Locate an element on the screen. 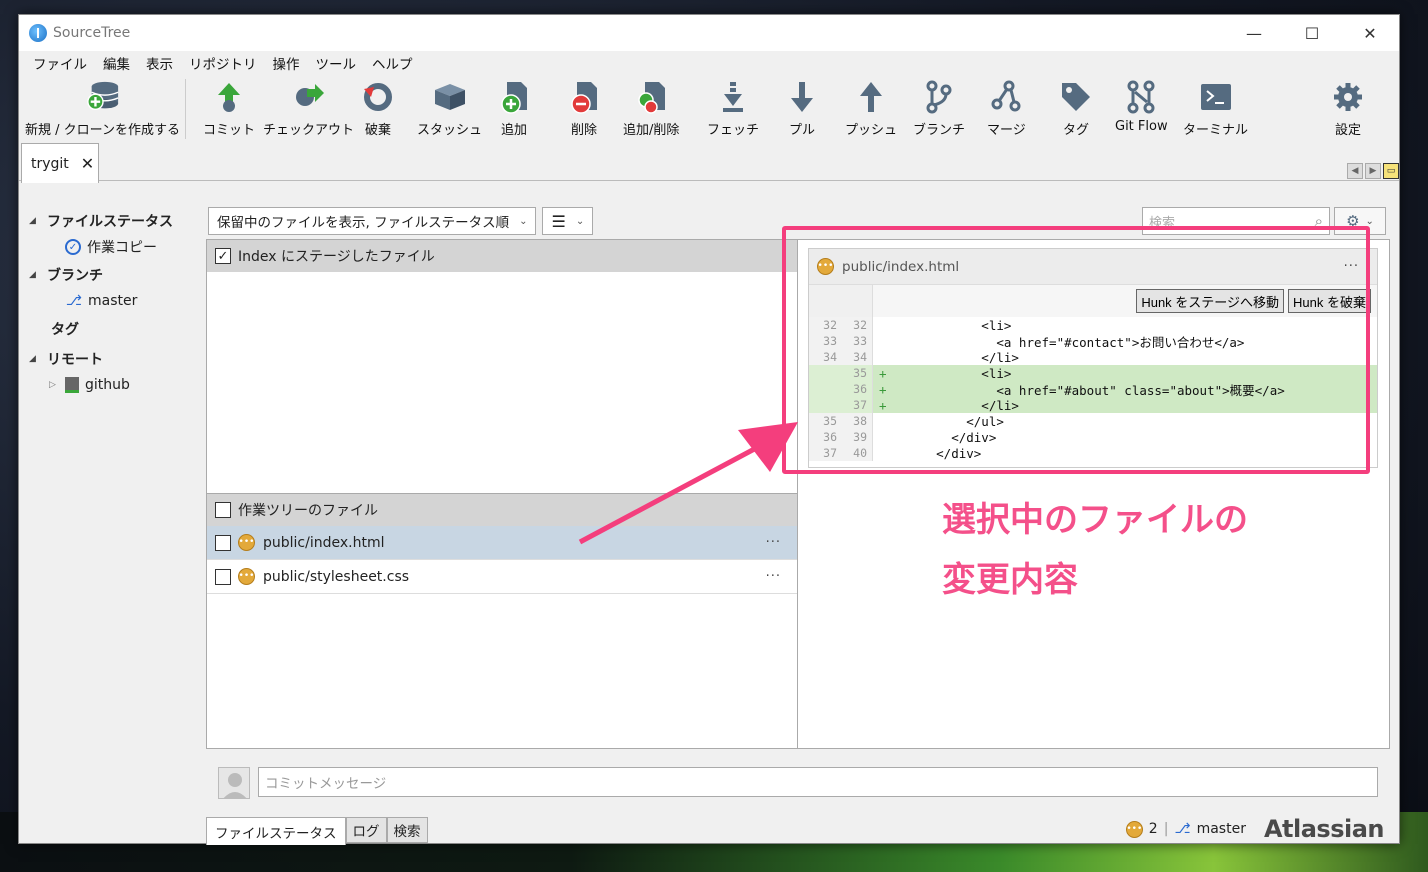  menu-file: ファイル is located at coordinates (60, 63).